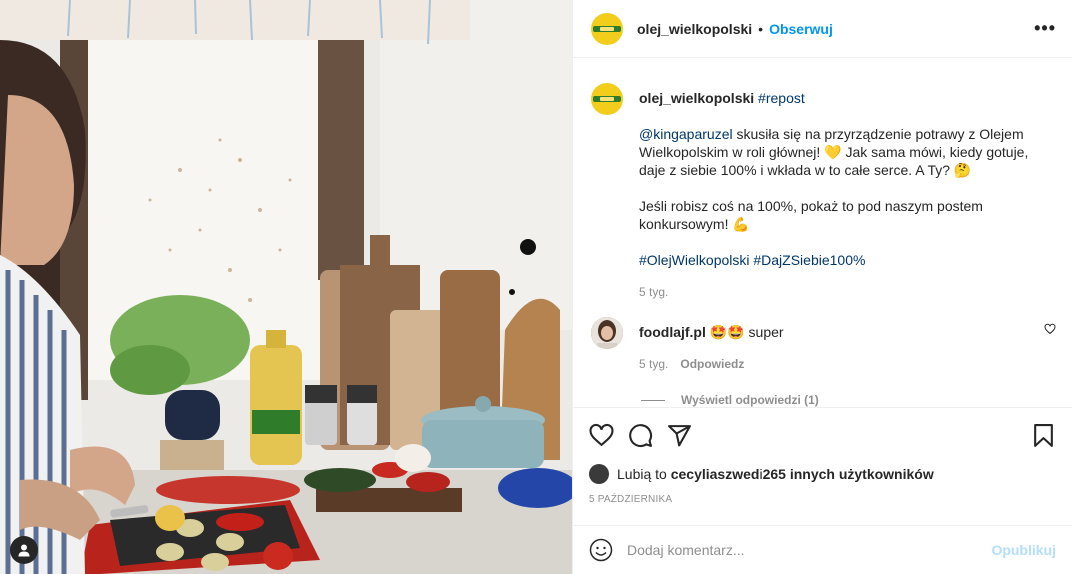 This screenshot has width=1072, height=574. What do you see at coordinates (640, 435) in the screenshot?
I see `comment-bubble-icon` at bounding box center [640, 435].